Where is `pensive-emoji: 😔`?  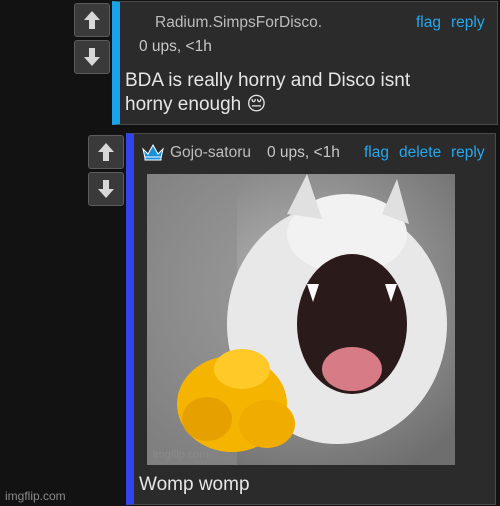
pensive-emoji: 😔 is located at coordinates (256, 104).